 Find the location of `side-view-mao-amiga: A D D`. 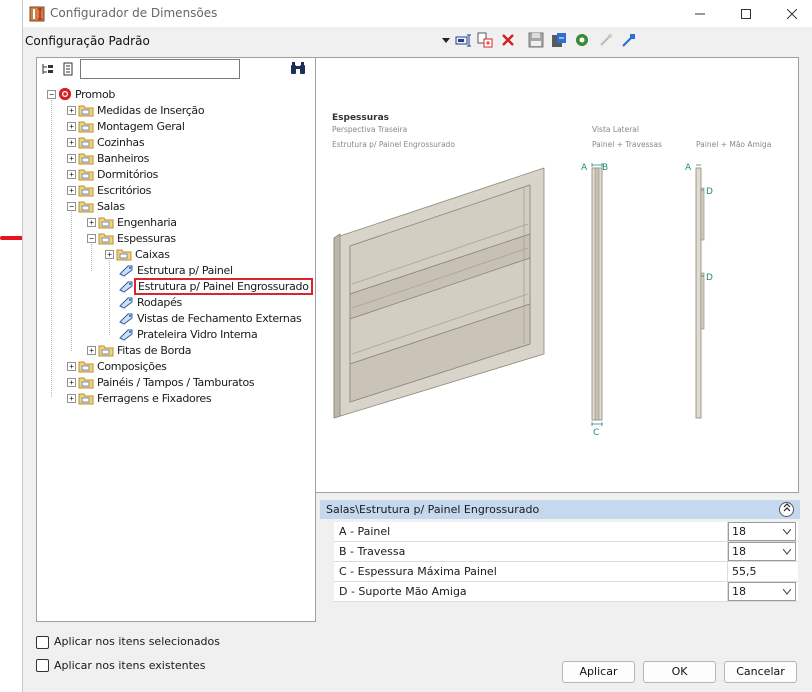

side-view-mao-amiga: A D D is located at coordinates (699, 291).